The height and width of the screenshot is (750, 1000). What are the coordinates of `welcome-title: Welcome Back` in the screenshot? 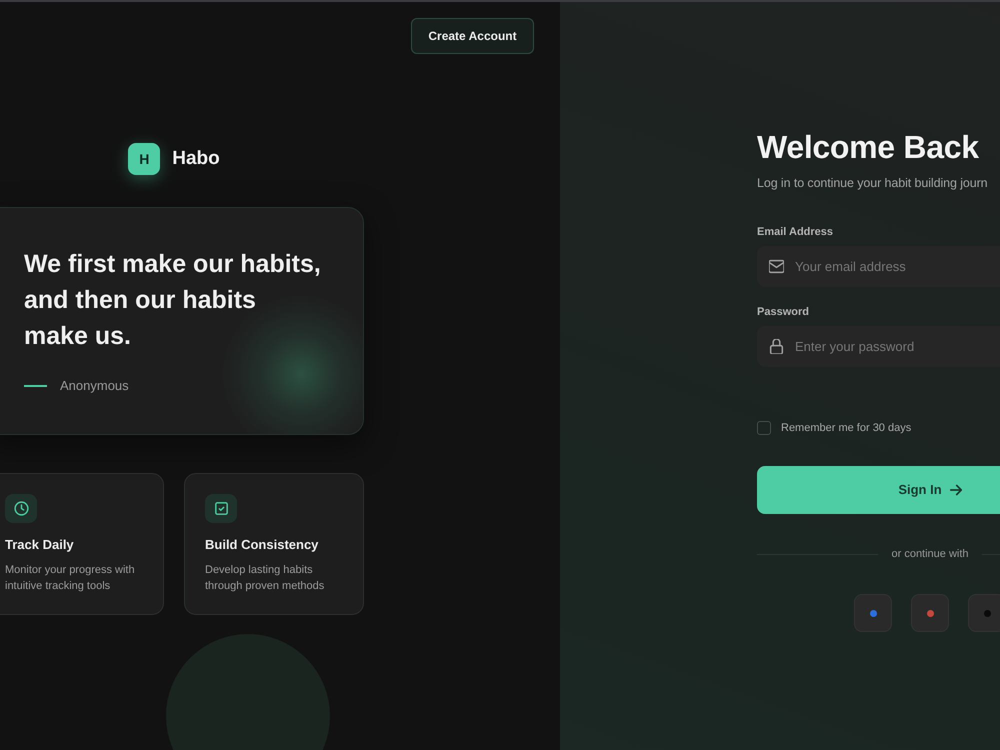 It's located at (868, 147).